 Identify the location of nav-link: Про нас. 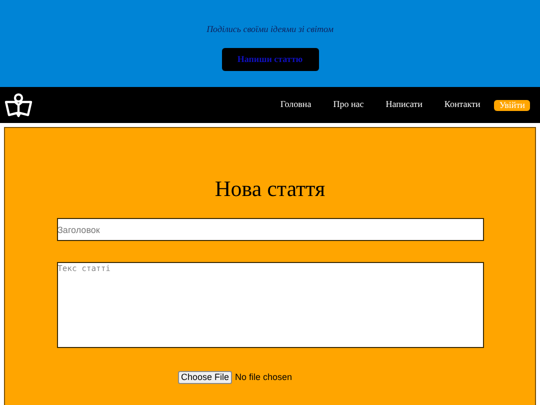
(348, 105).